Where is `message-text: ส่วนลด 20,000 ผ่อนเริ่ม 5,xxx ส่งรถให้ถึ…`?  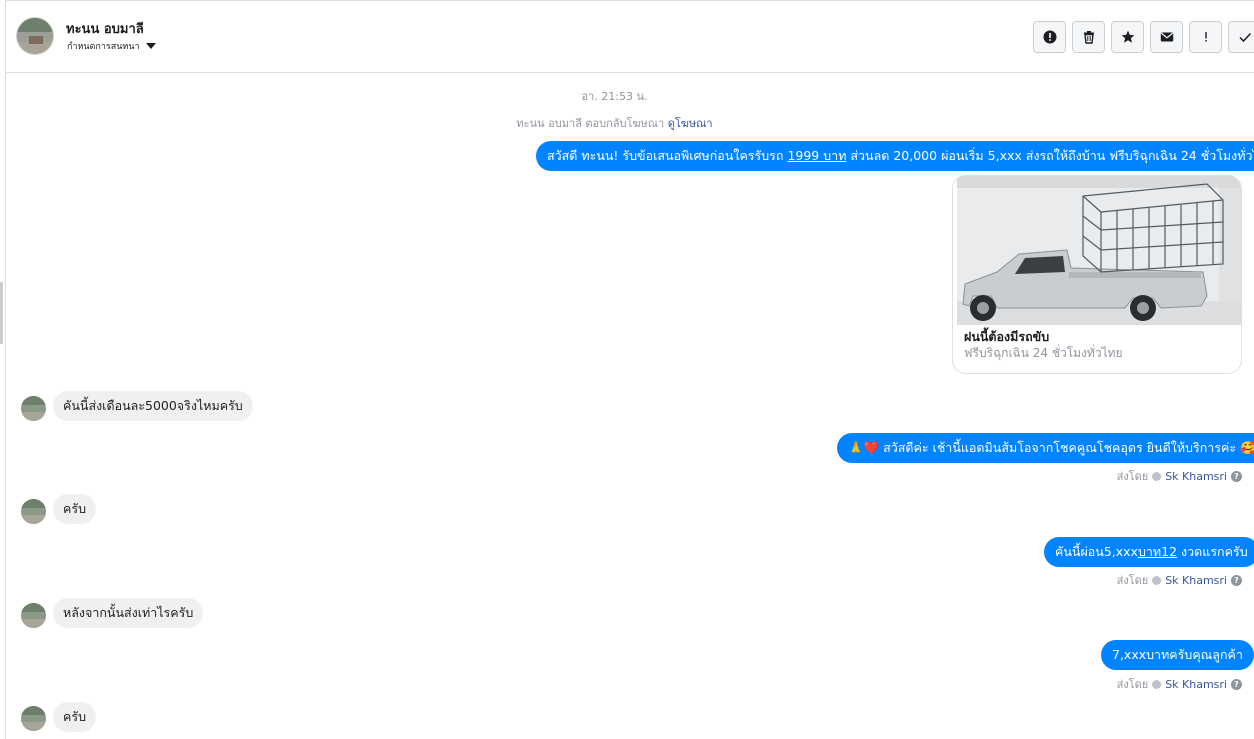
message-text: ส่วนลด 20,000 ผ่อนเริ่ม 5,xxx ส่งรถให้ถึ… is located at coordinates (1050, 155).